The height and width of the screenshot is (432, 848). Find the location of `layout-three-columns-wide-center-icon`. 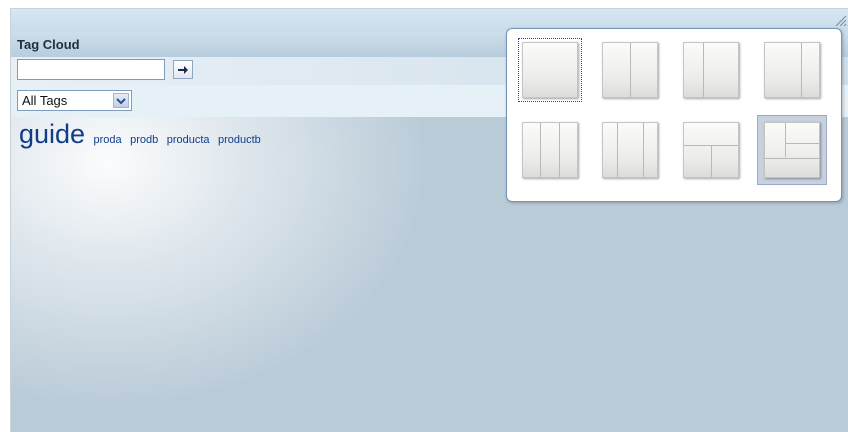

layout-three-columns-wide-center-icon is located at coordinates (630, 150).